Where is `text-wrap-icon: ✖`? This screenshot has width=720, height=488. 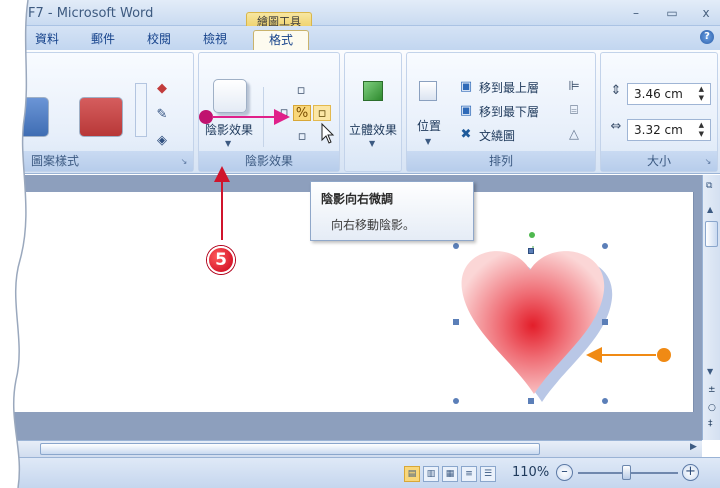 text-wrap-icon: ✖ is located at coordinates (466, 135).